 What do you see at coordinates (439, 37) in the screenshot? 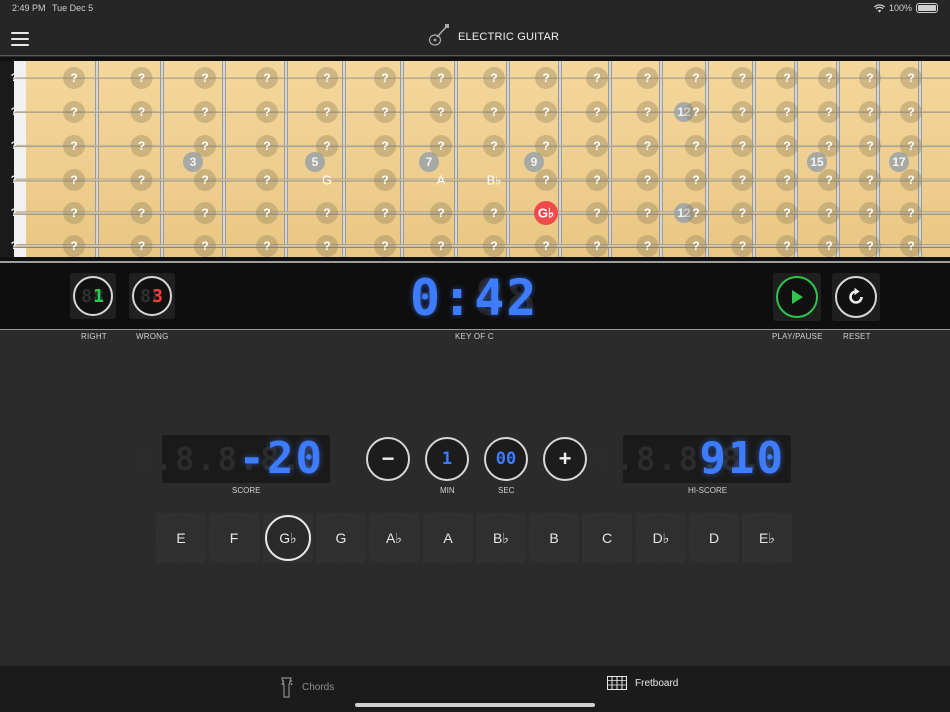
I see `guitar-icon` at bounding box center [439, 37].